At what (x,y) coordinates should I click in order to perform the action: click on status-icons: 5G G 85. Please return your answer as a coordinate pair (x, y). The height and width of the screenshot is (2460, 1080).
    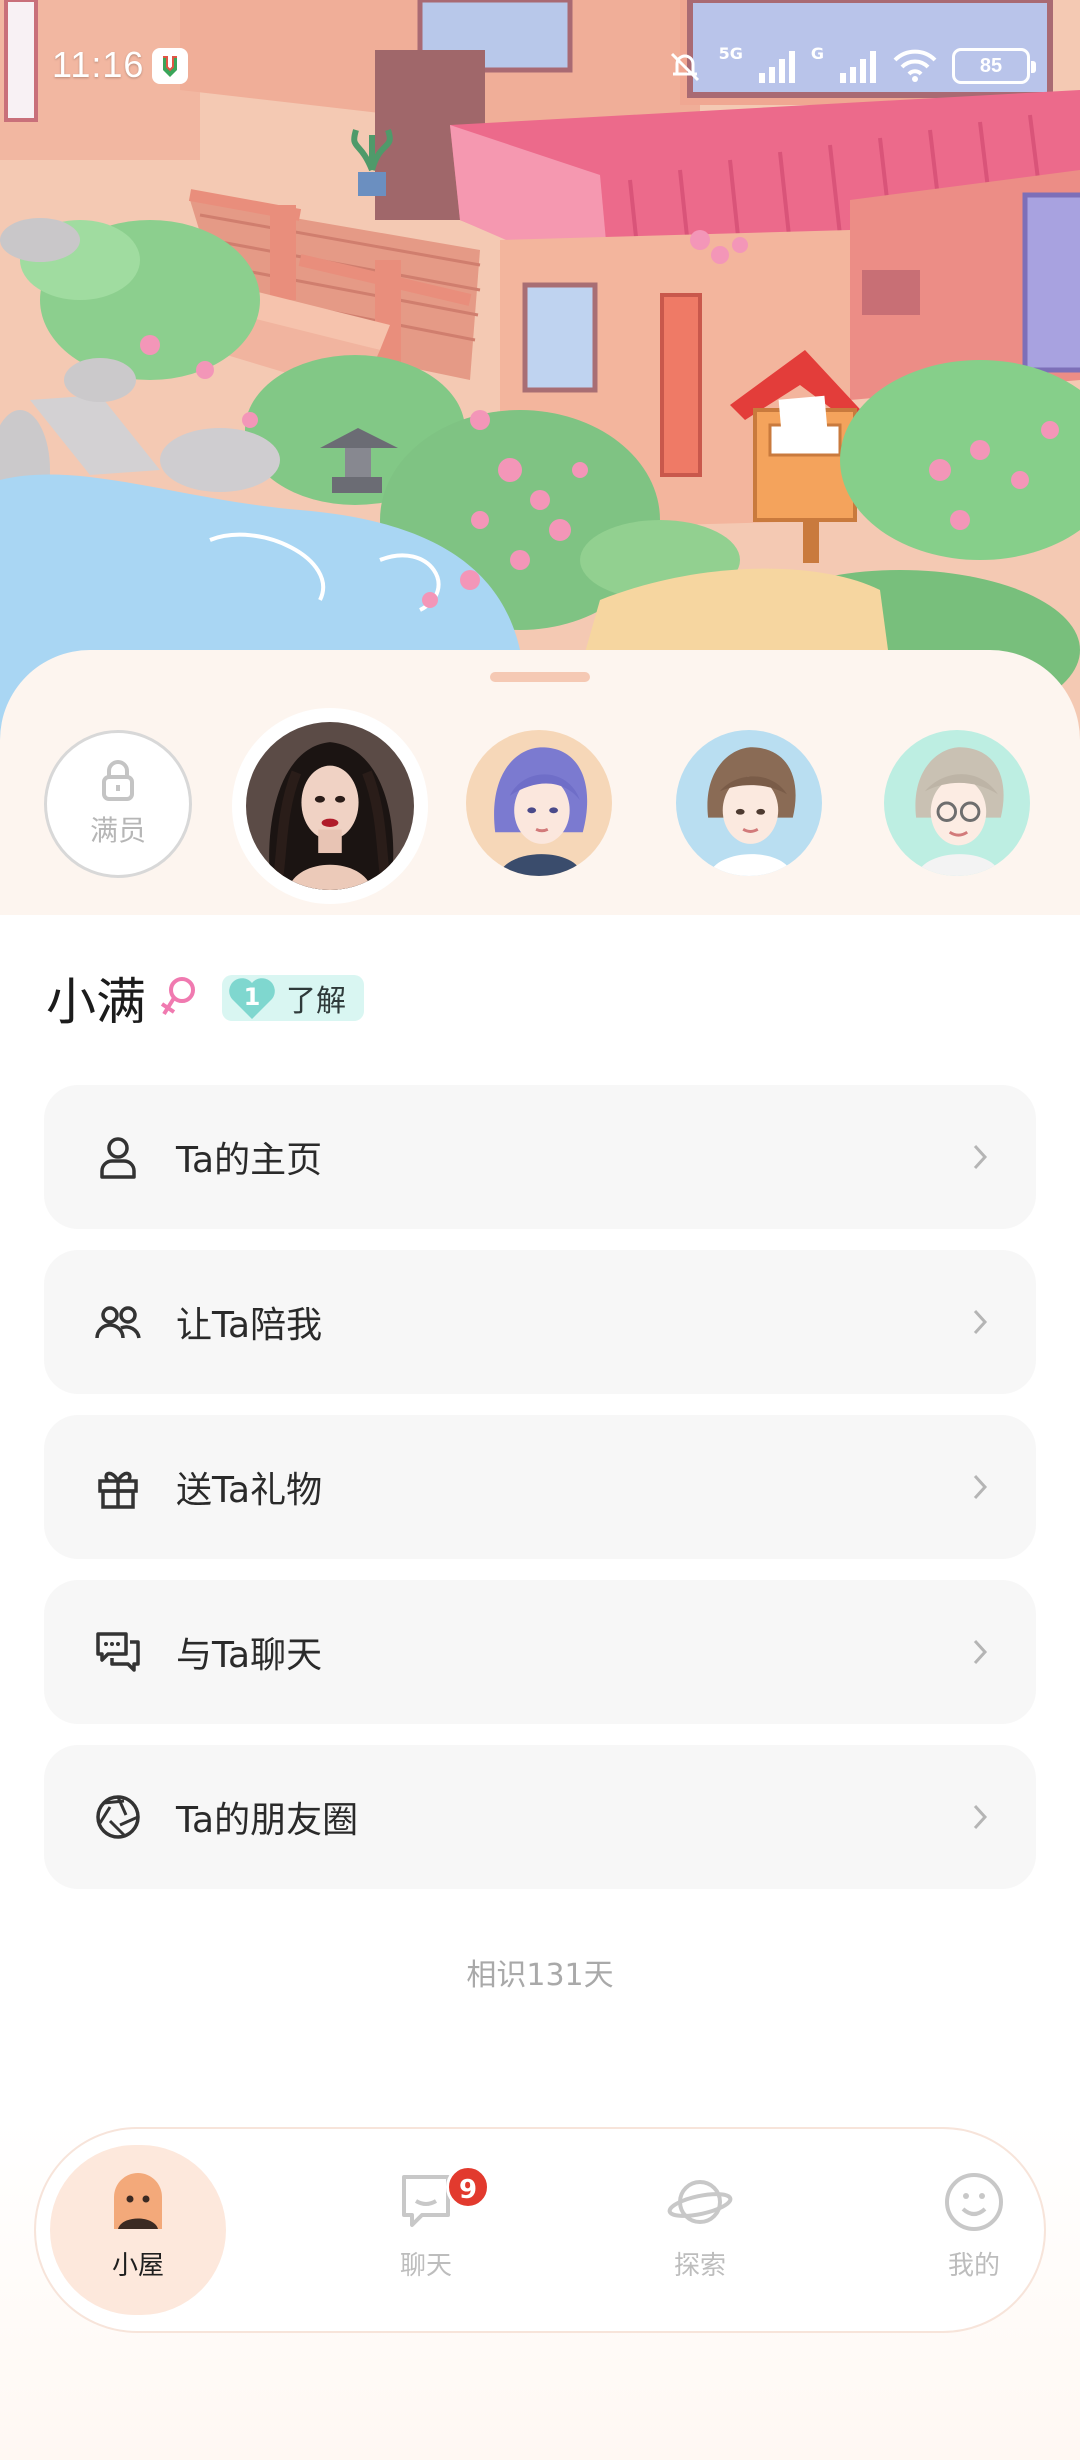
    Looking at the image, I should click on (850, 66).